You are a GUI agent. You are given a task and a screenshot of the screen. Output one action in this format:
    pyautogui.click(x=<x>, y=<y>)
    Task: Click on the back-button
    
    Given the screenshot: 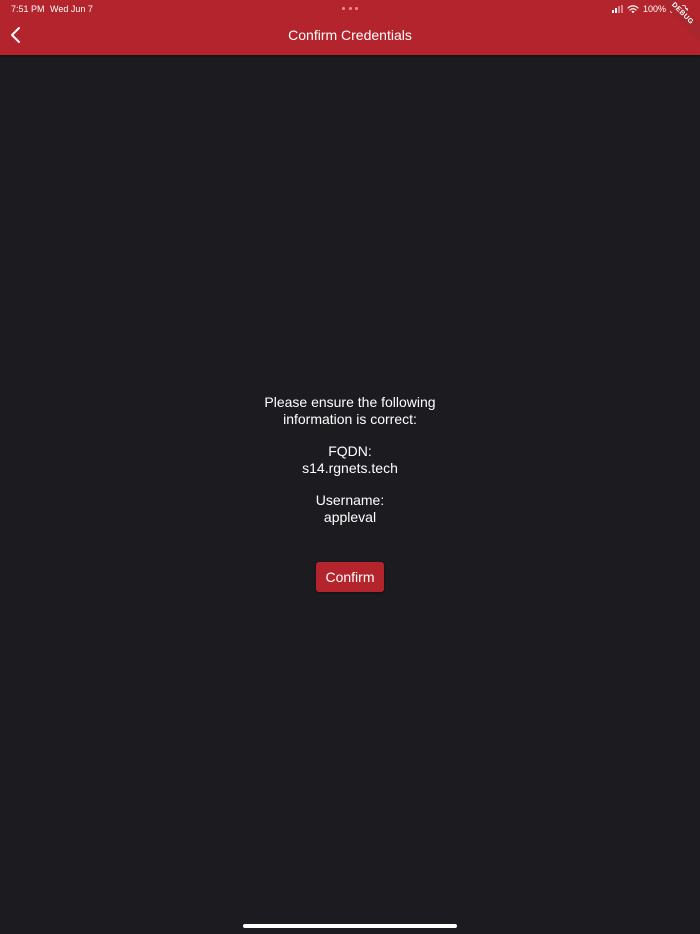 What is the action you would take?
    pyautogui.click(x=16, y=35)
    